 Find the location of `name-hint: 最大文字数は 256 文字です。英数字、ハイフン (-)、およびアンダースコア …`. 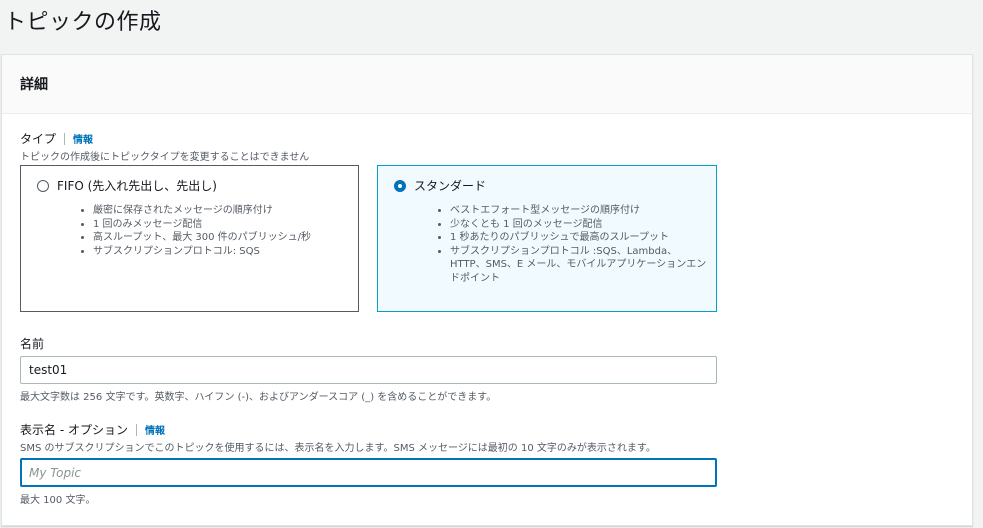

name-hint: 最大文字数は 256 文字です。英数字、ハイフン (-)、およびアンダースコア … is located at coordinates (258, 397).